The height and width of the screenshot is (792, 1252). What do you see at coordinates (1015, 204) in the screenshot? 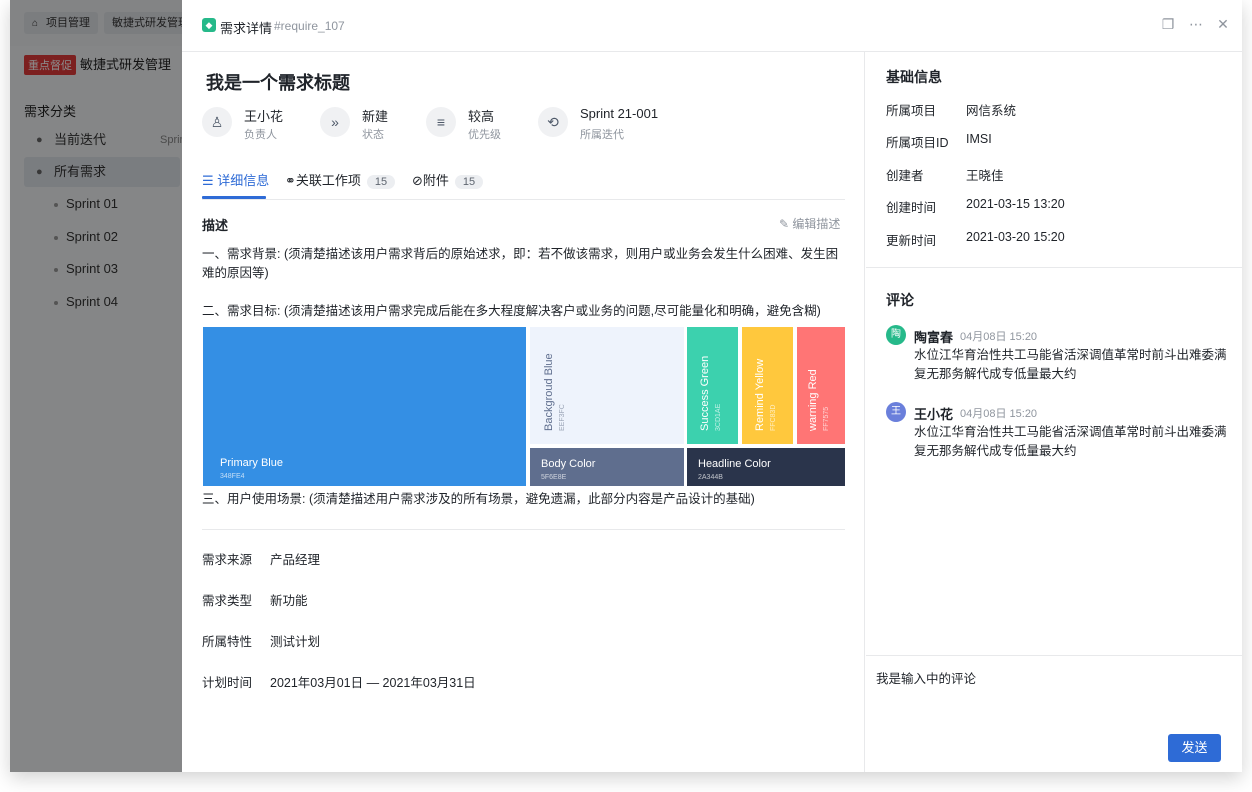
I see `info-created-value: 2021-03-15 13:20` at bounding box center [1015, 204].